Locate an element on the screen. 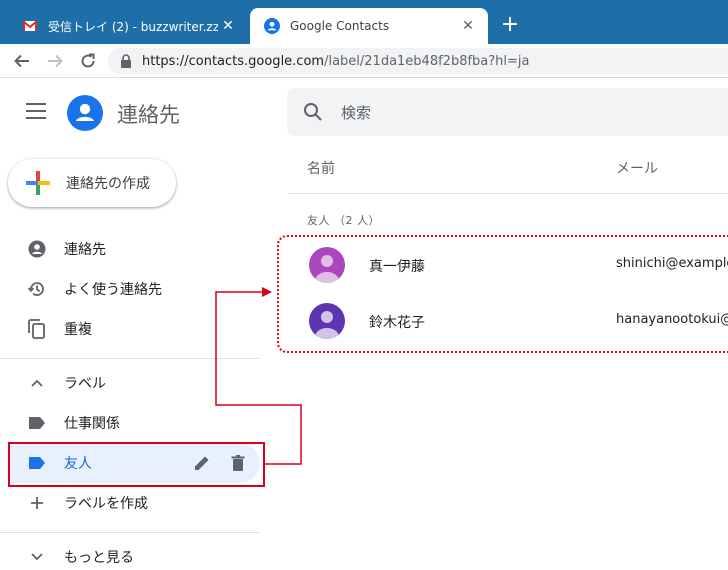 Image resolution: width=728 pixels, height=570 pixels. reload-icon is located at coordinates (88, 60).